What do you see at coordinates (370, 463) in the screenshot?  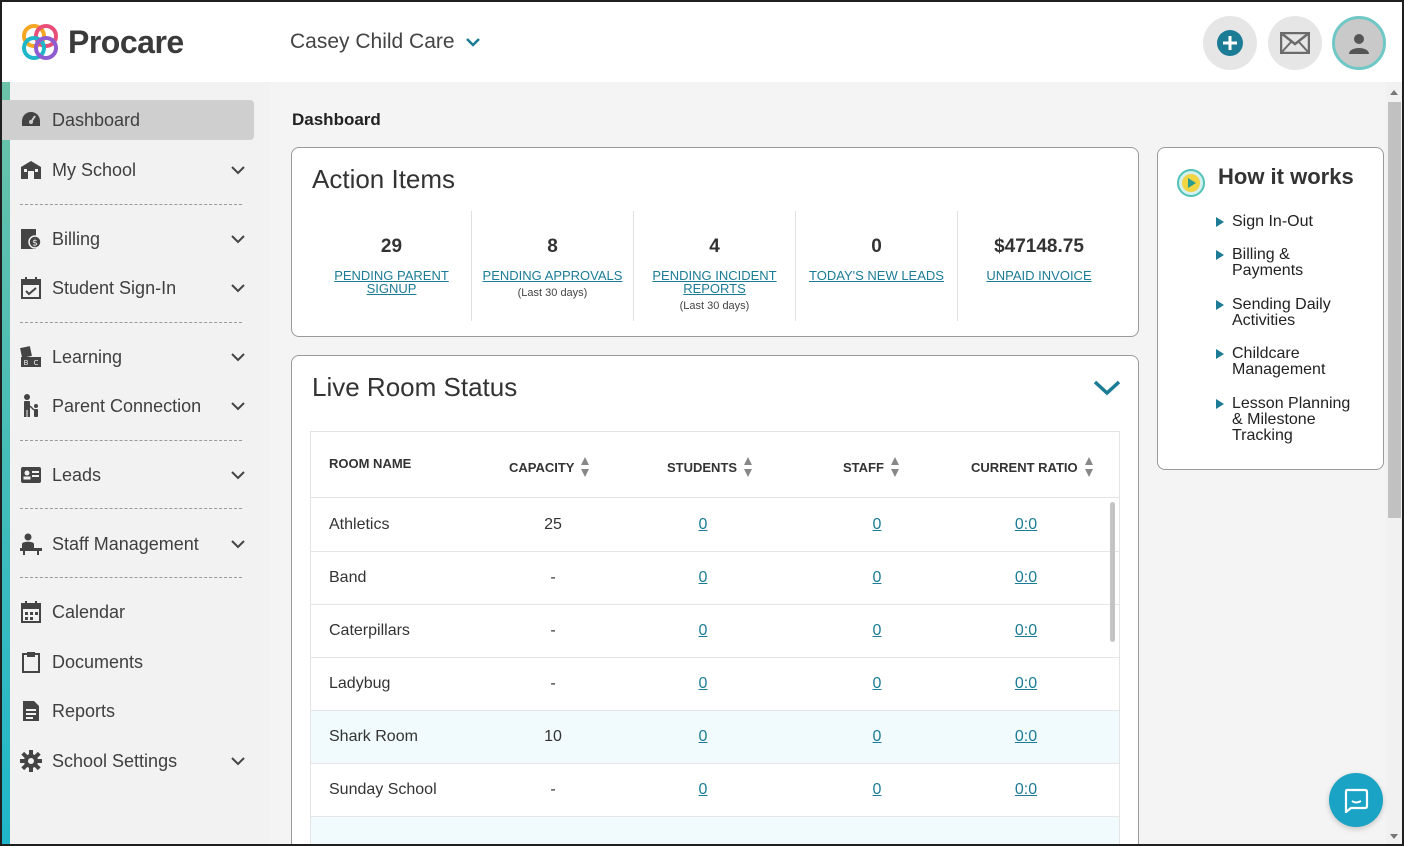 I see `column-header-room-name: ROOM NAME` at bounding box center [370, 463].